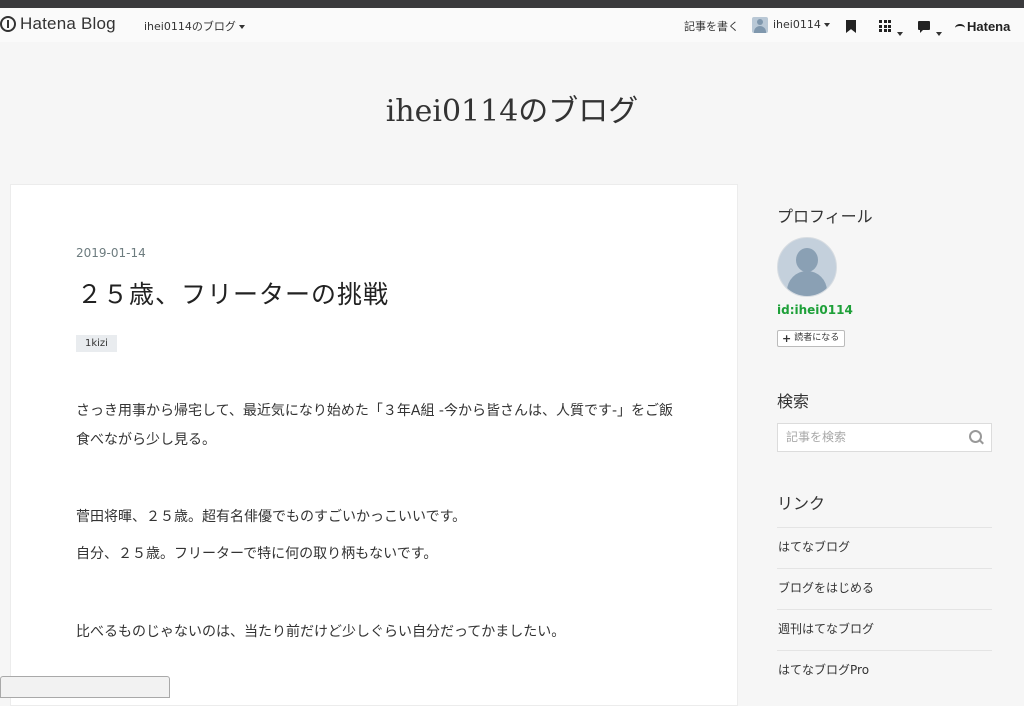 Image resolution: width=1024 pixels, height=706 pixels. I want to click on entry-date: 2019-01-14, so click(111, 253).